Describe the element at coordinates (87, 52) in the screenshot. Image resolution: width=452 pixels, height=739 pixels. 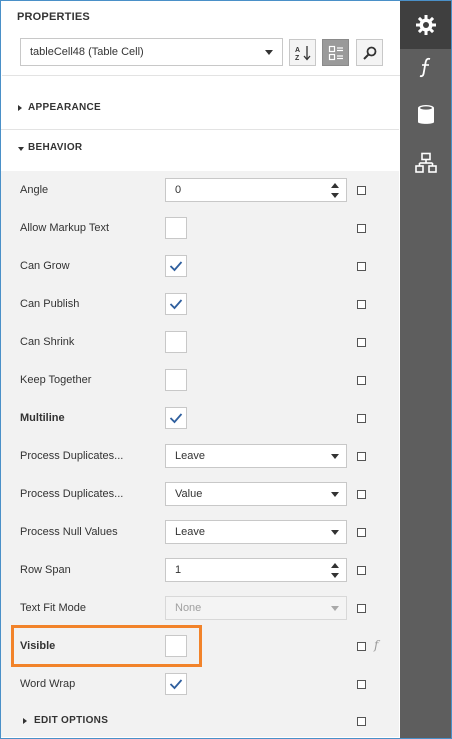
I see `component-selector-value: tableCell48 (Table Cell)` at that location.